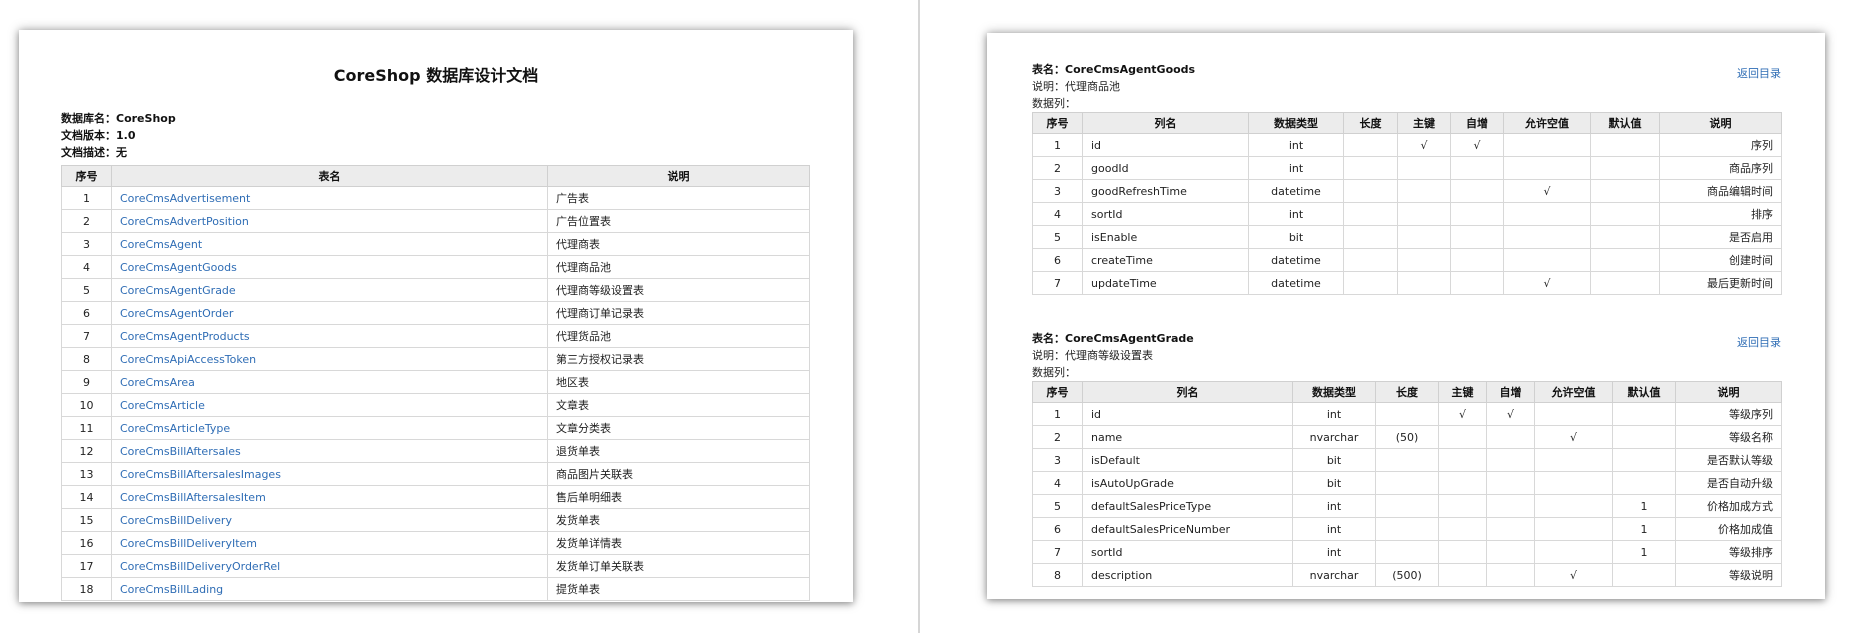 This screenshot has height=633, width=1853. What do you see at coordinates (678, 543) in the screenshot?
I see `table-description: 发货单详情表` at bounding box center [678, 543].